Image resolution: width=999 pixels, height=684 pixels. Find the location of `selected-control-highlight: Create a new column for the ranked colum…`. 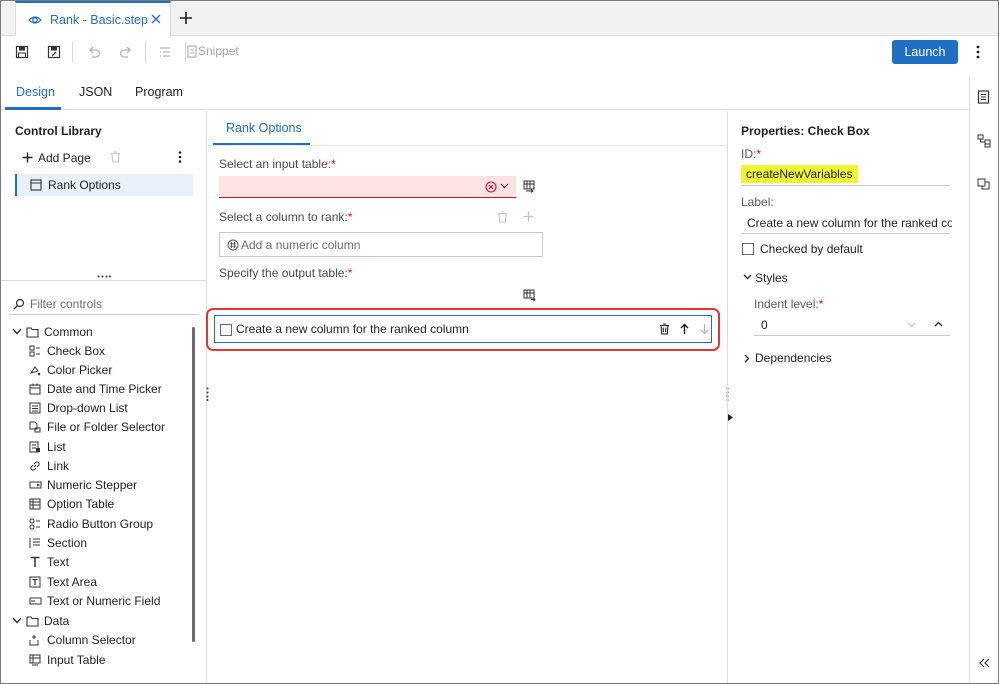

selected-control-highlight: Create a new column for the ranked colum… is located at coordinates (463, 329).